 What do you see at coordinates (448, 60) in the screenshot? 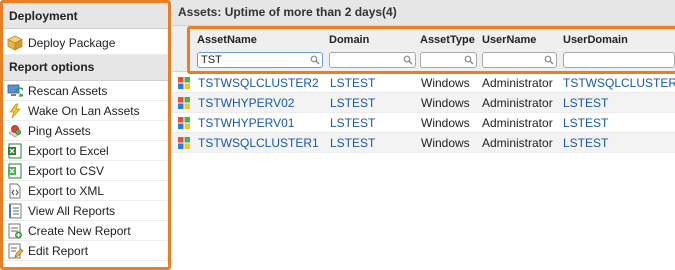
I see `assettype-filter-input` at bounding box center [448, 60].